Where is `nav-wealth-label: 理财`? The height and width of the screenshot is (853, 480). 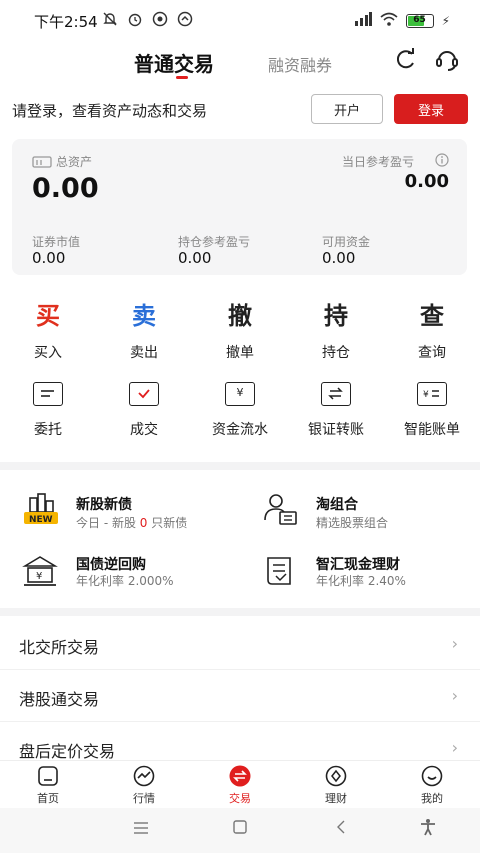
nav-wealth-label: 理财 is located at coordinates (336, 798).